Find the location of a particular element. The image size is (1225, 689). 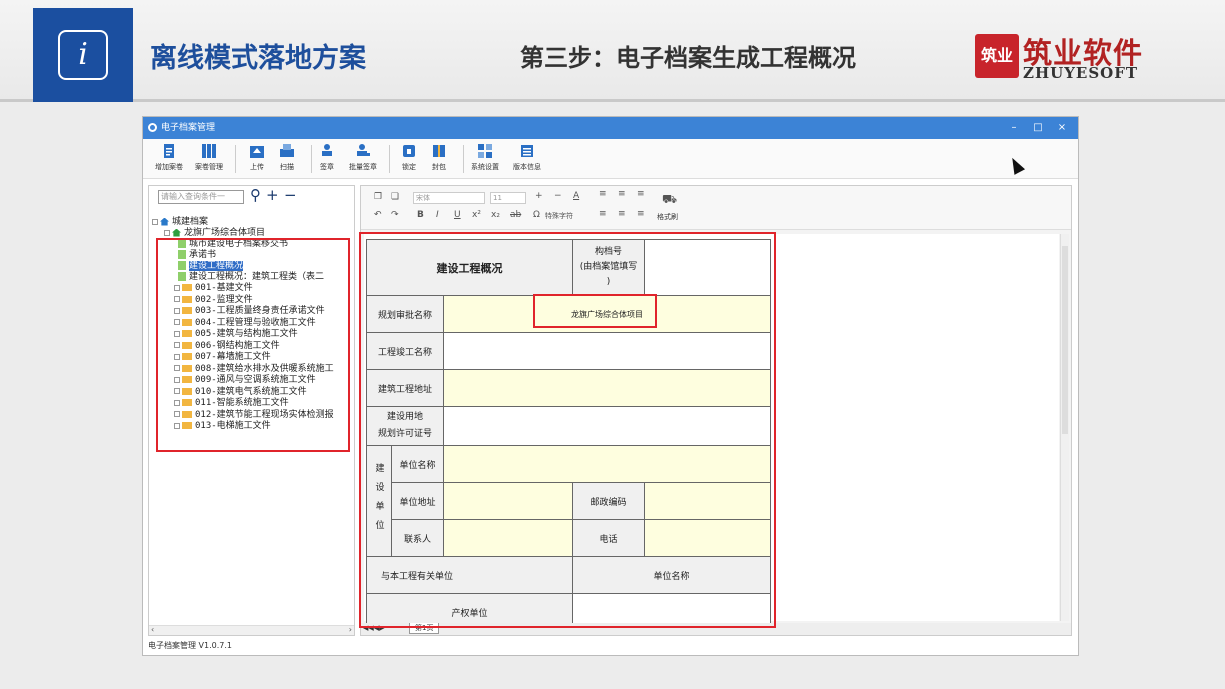

align-top-icon: ≡ is located at coordinates (603, 194).